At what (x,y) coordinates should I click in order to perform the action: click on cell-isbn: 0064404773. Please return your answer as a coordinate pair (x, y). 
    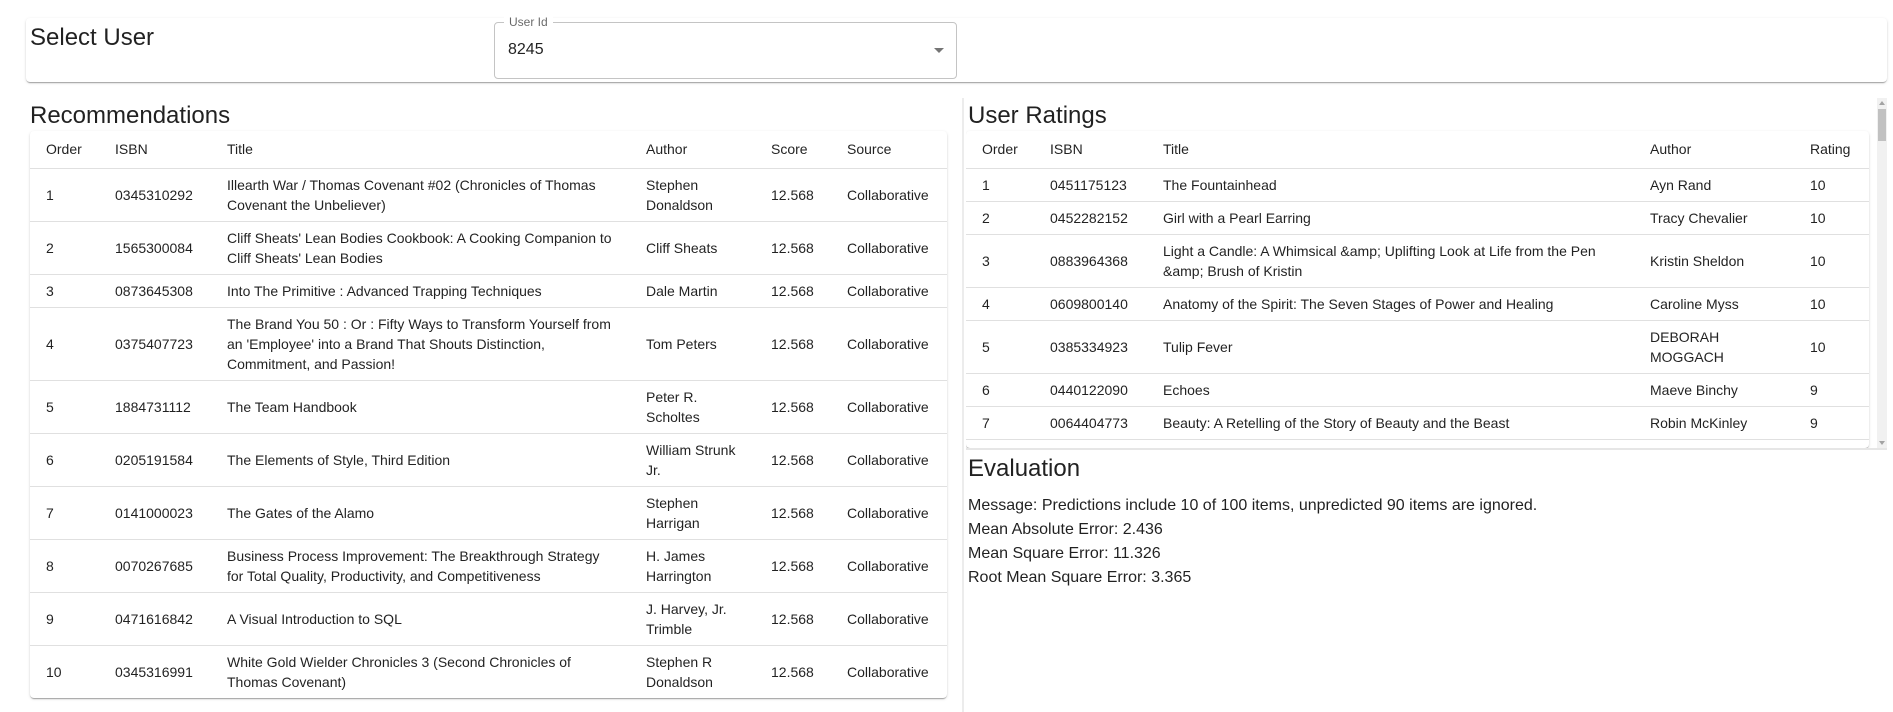
    Looking at the image, I should click on (1090, 423).